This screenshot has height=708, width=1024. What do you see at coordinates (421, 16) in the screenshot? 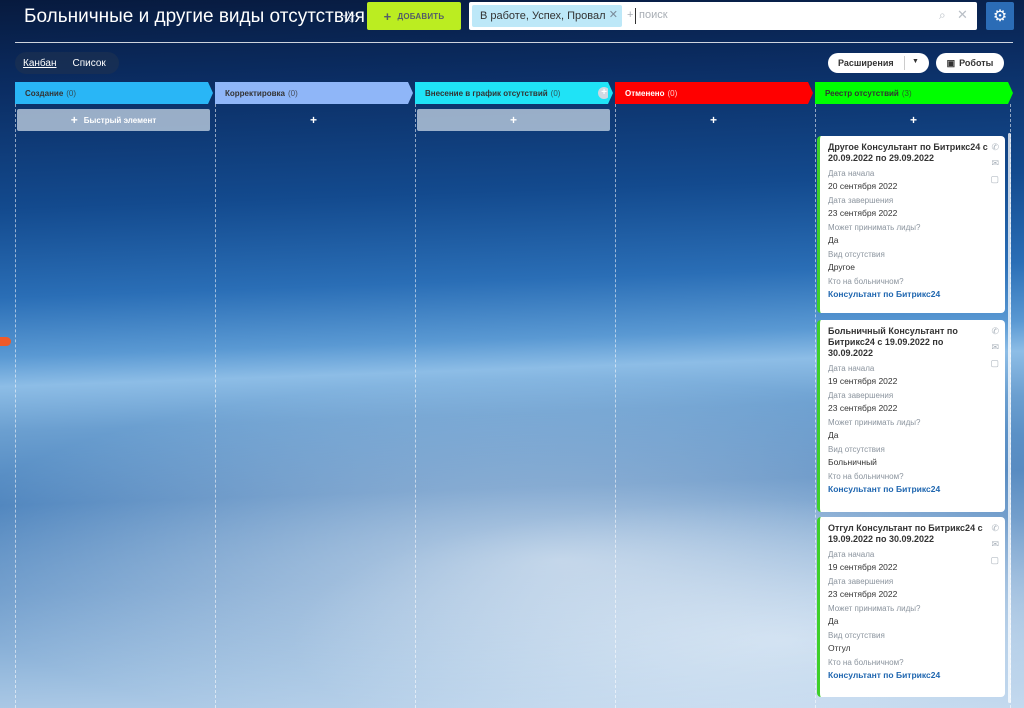
I see `add-button-label: ДОБАВИТЬ` at bounding box center [421, 16].